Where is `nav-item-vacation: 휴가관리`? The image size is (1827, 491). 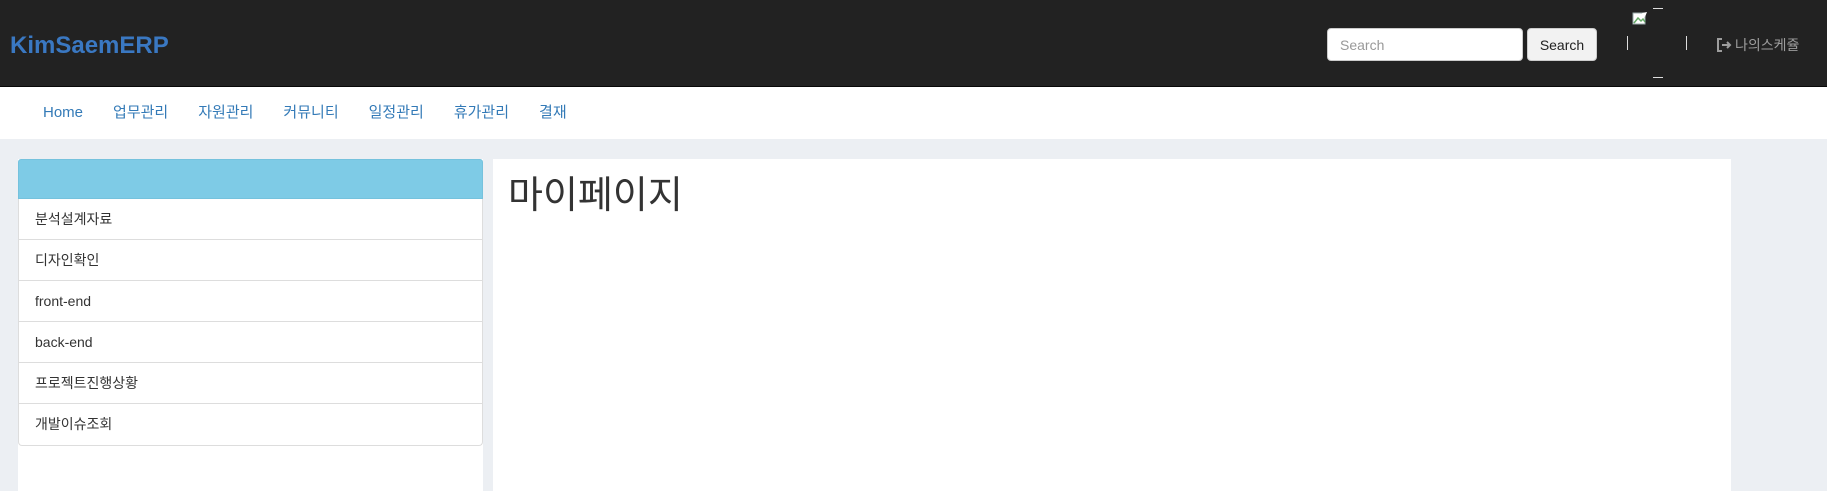
nav-item-vacation: 휴가관리 is located at coordinates (481, 113).